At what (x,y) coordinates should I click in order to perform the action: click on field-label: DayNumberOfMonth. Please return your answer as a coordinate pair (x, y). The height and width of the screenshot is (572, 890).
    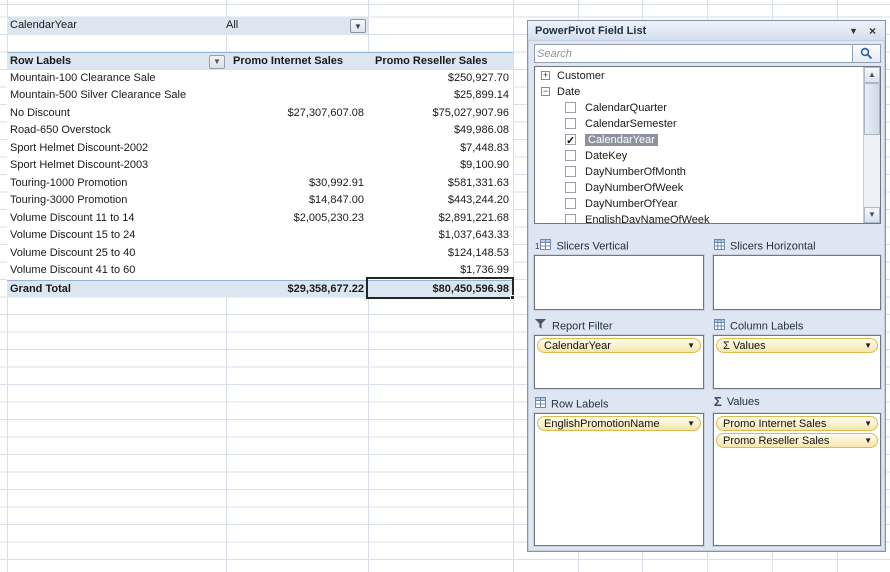
    Looking at the image, I should click on (635, 172).